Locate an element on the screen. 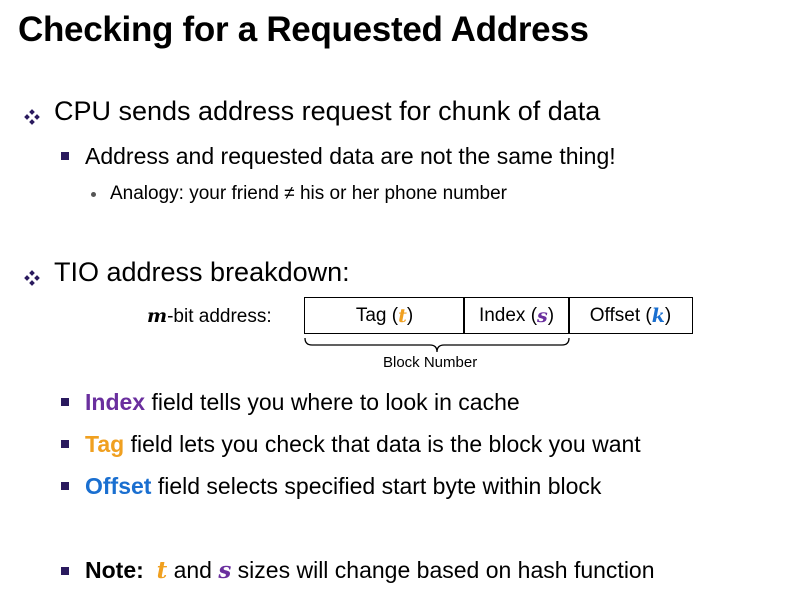  tag-field-box: Tag (t) is located at coordinates (384, 315).